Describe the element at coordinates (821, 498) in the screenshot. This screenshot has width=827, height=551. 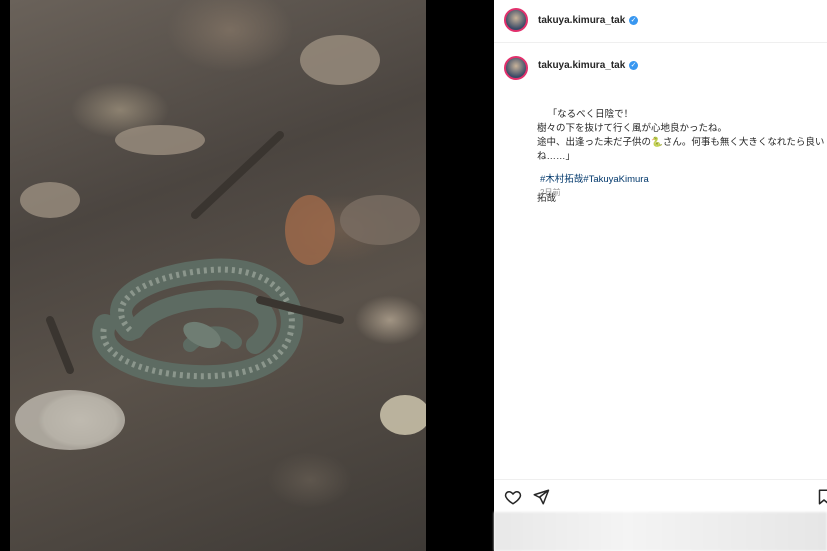
I see `bookmark-icon` at that location.